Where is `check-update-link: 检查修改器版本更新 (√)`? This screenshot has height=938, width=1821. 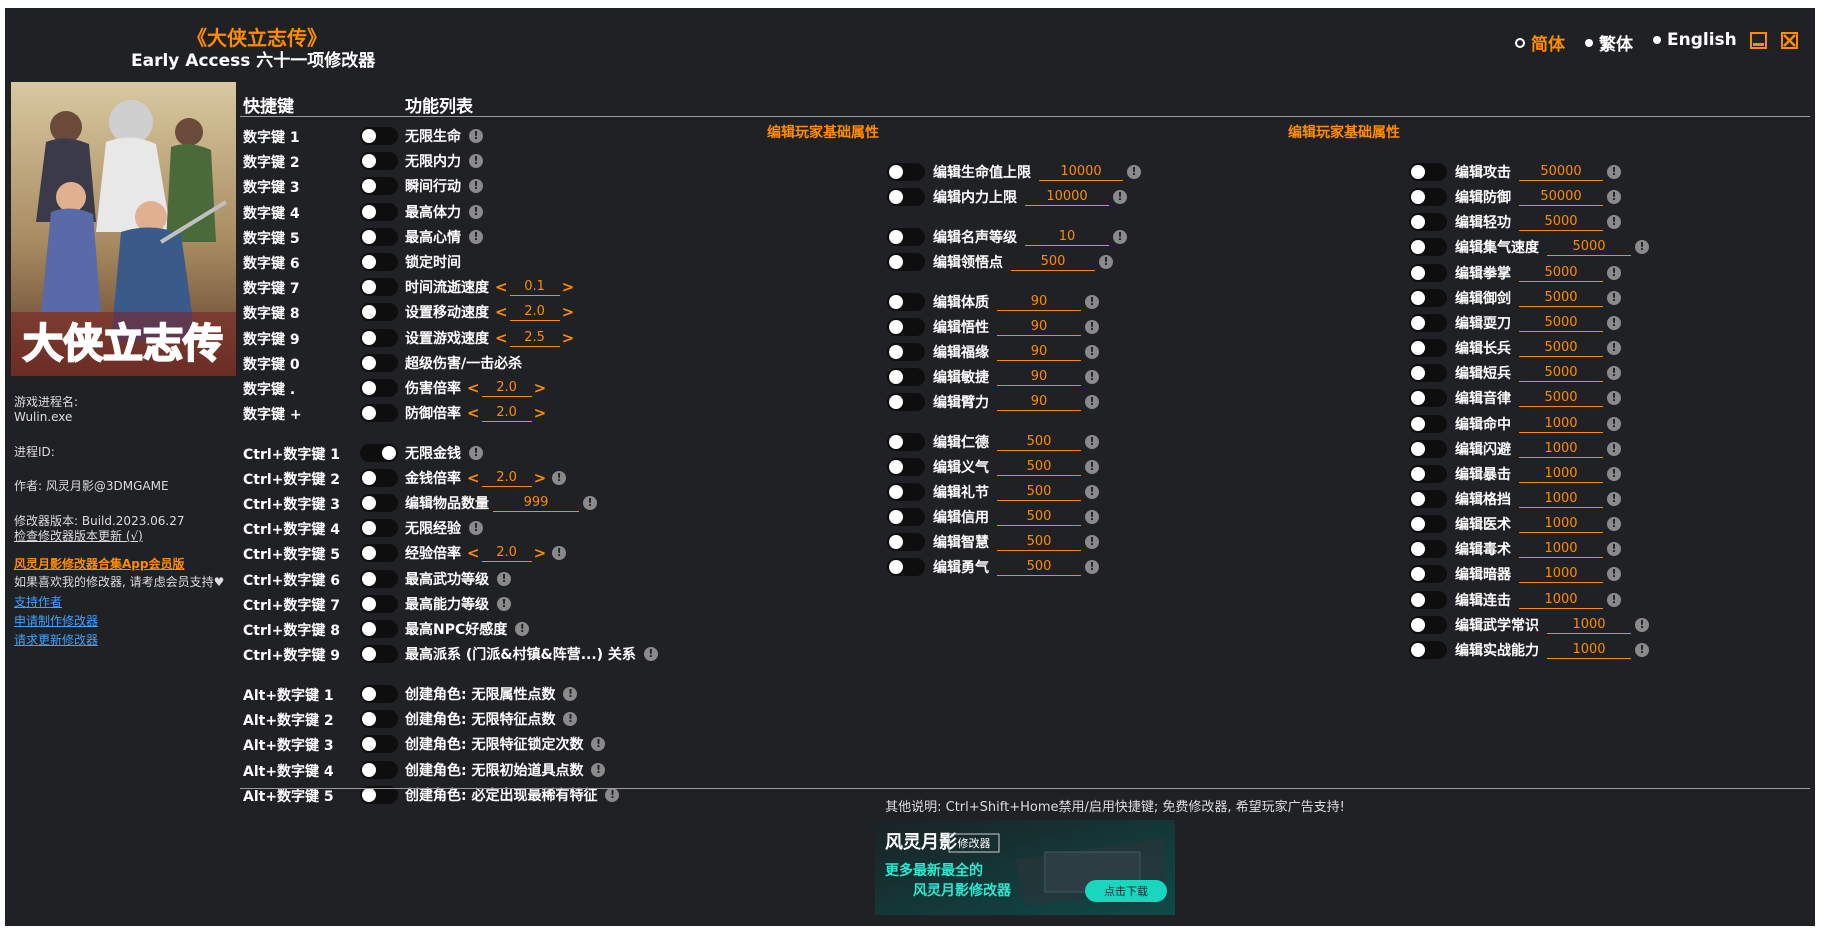
check-update-link: 检查修改器版本更新 (√) is located at coordinates (78, 536).